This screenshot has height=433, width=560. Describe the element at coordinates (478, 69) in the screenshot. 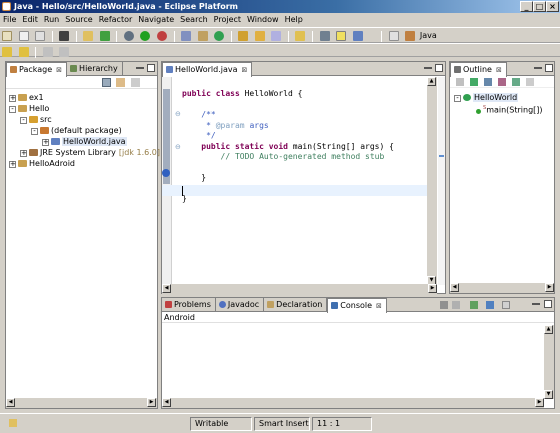

I see `tab-outline: Outline ⊠` at that location.